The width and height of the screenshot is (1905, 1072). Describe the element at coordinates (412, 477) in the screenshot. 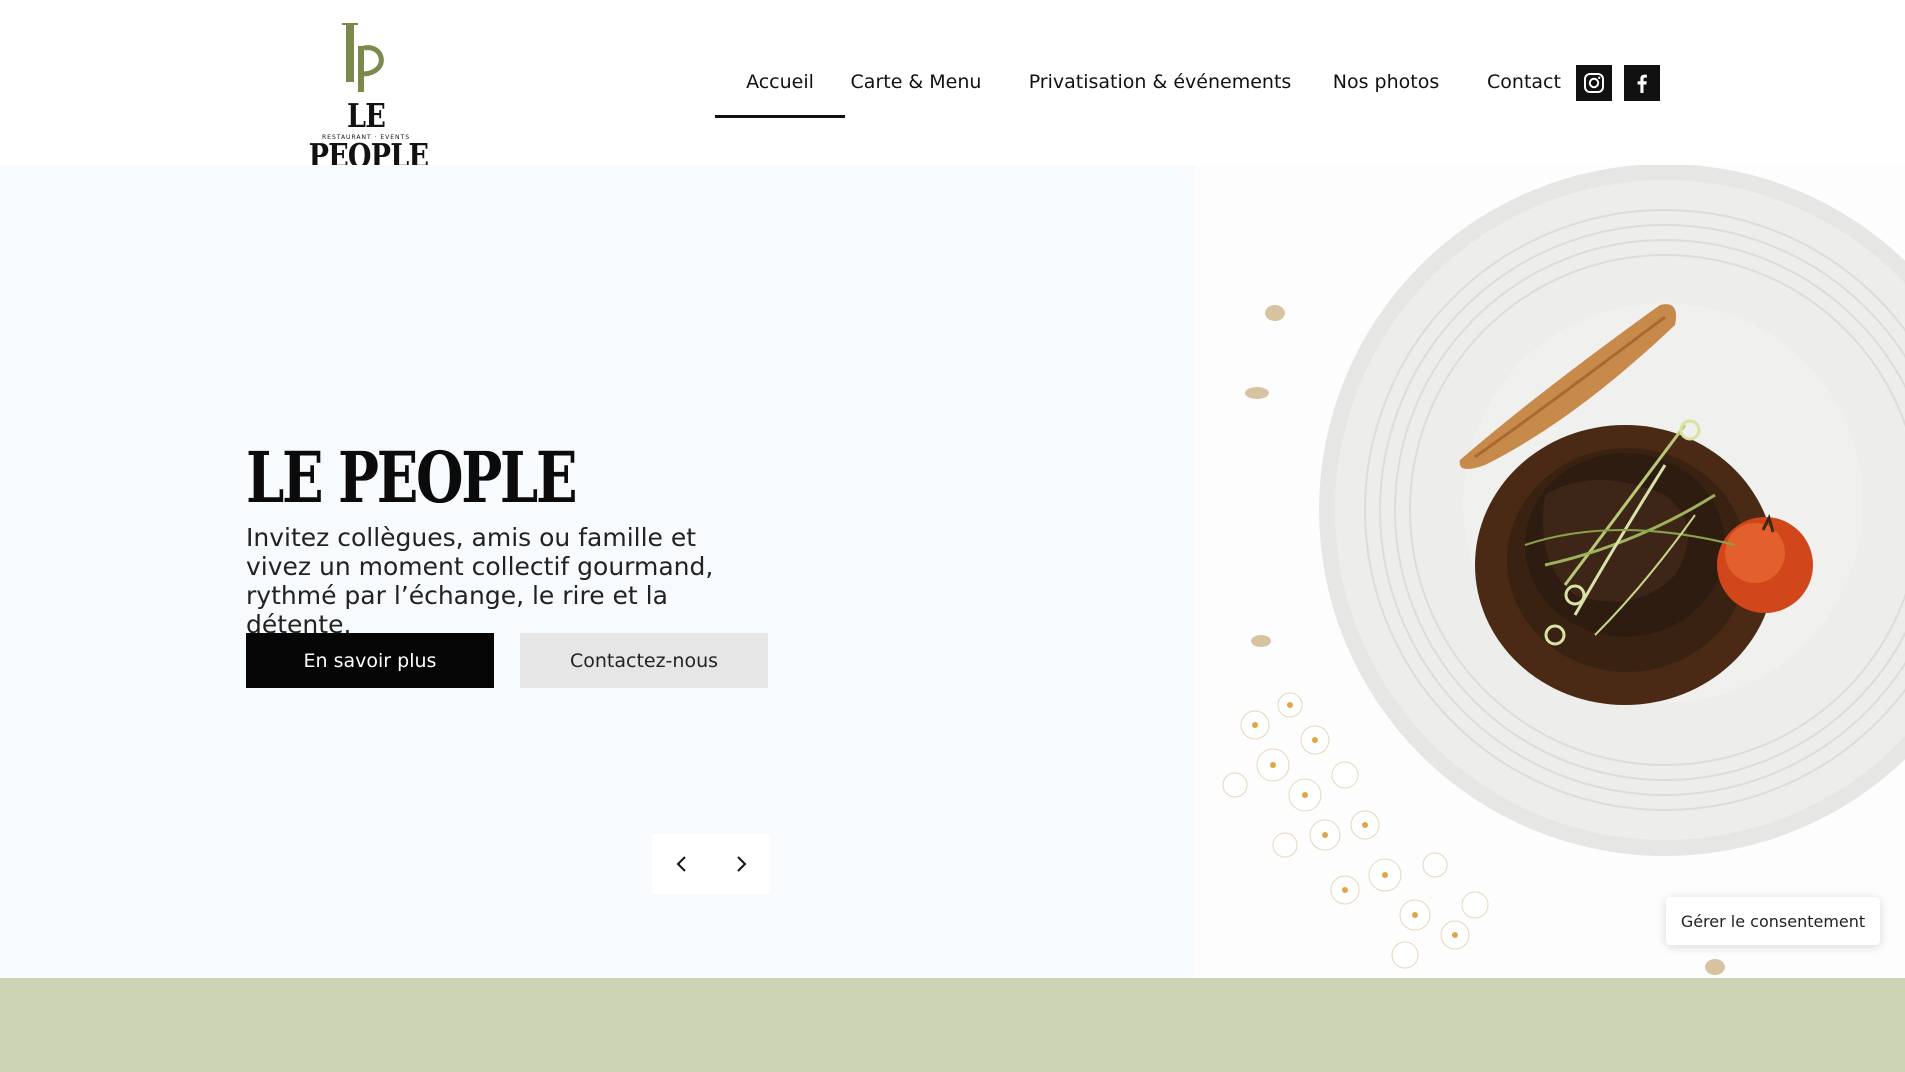

I see `hero-title: LE PEOPLE` at that location.